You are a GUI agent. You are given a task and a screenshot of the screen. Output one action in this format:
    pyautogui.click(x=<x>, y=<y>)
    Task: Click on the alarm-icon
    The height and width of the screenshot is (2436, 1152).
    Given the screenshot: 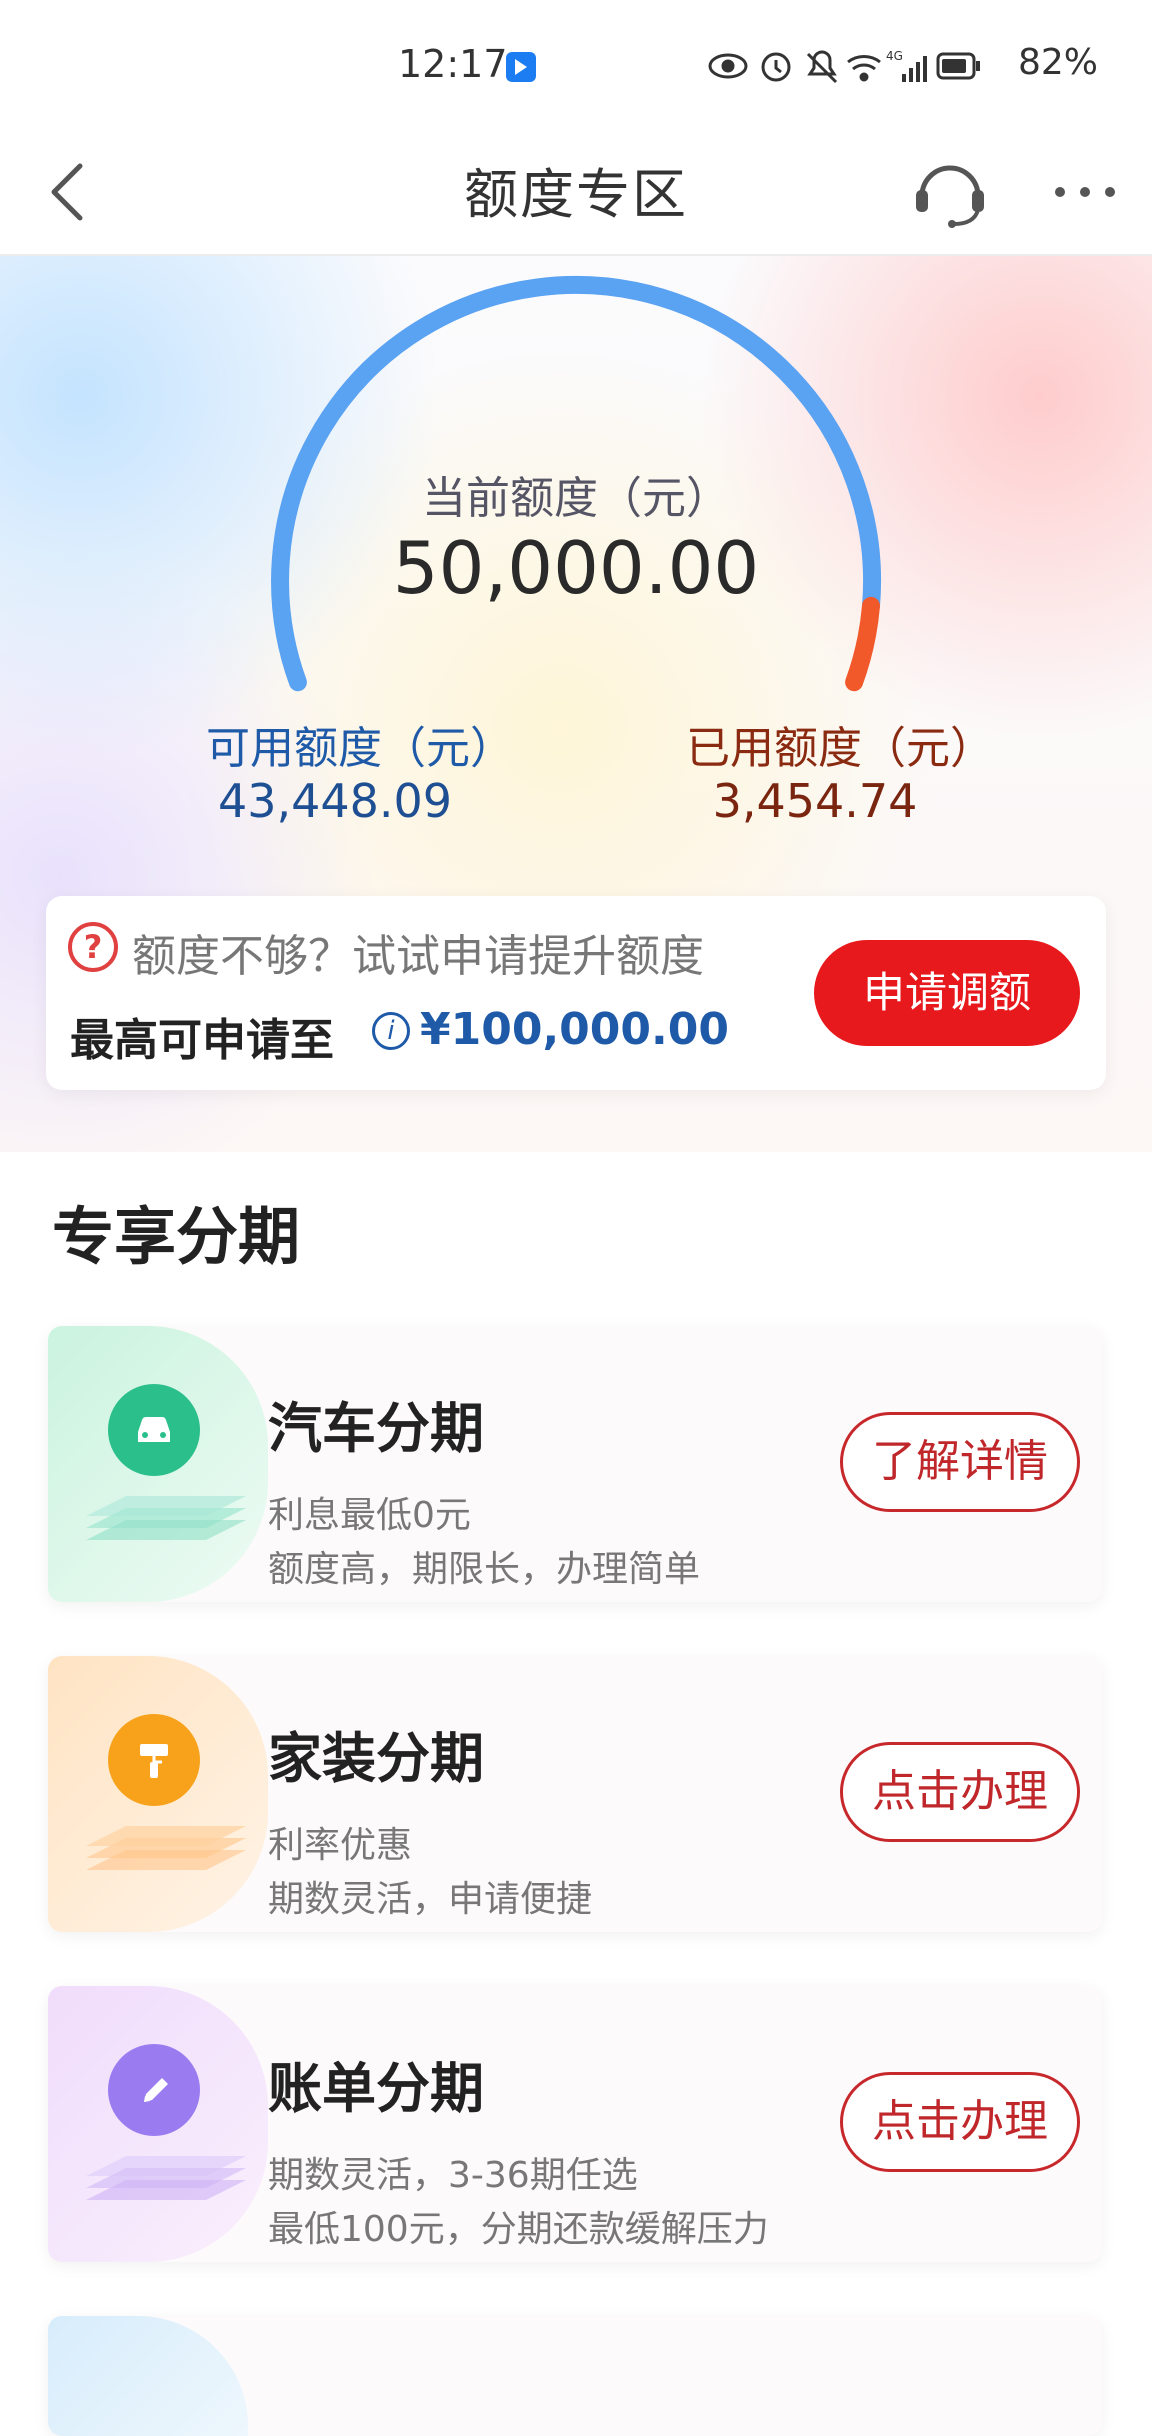 What is the action you would take?
    pyautogui.click(x=776, y=67)
    